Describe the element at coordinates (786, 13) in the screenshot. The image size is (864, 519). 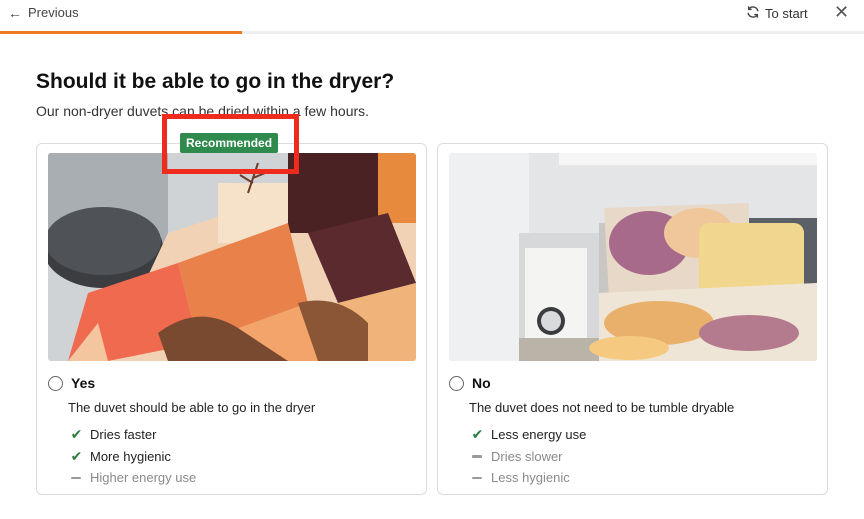
I see `to-start-label: To start` at that location.